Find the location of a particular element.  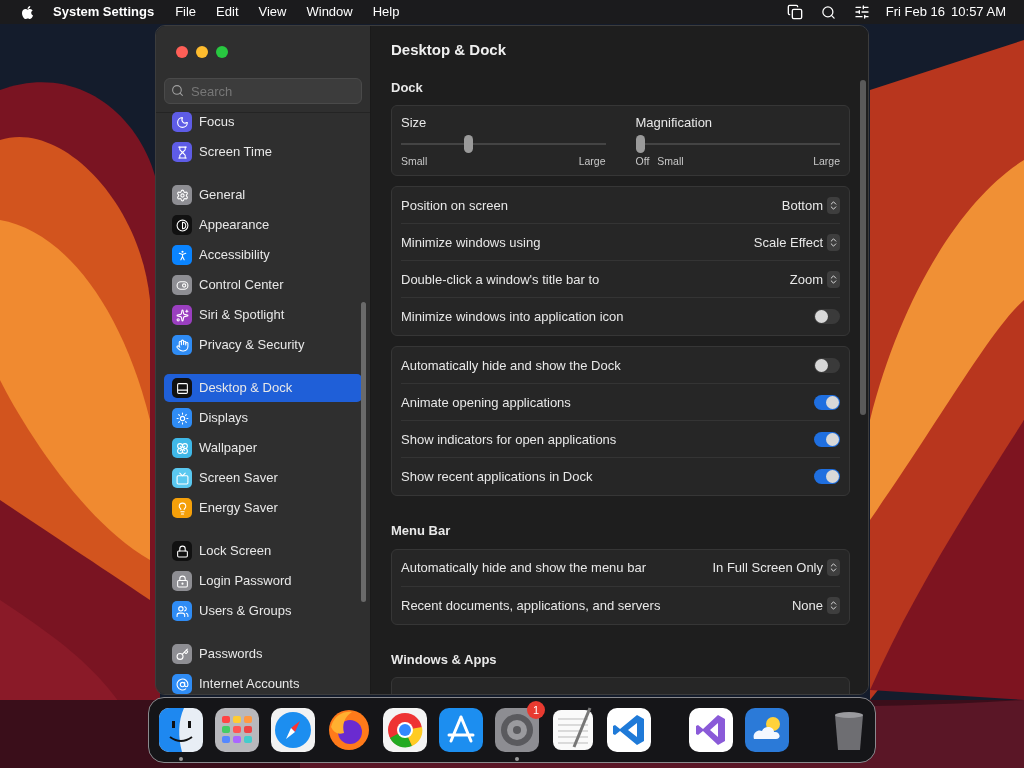

setting-label: Position on screen is located at coordinates (454, 205).